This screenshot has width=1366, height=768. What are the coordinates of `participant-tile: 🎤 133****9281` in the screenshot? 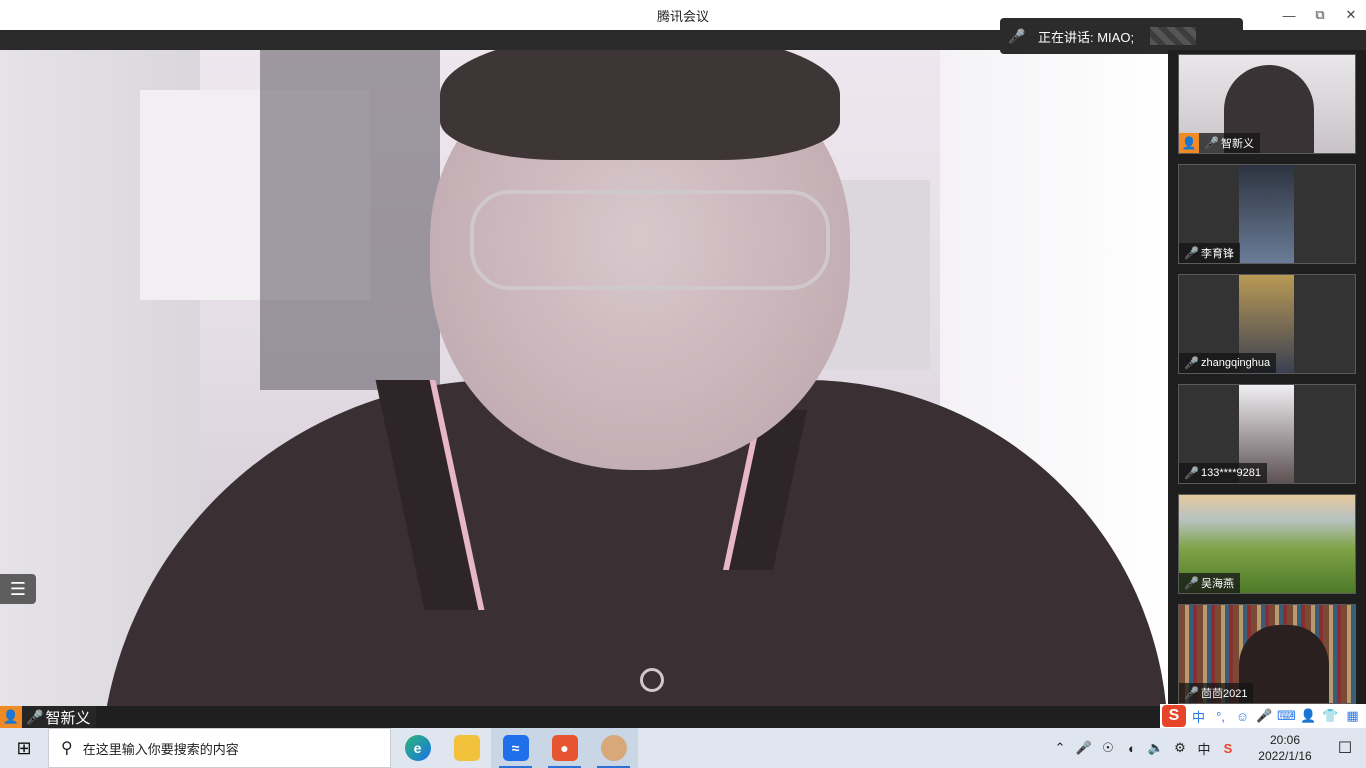 It's located at (1267, 434).